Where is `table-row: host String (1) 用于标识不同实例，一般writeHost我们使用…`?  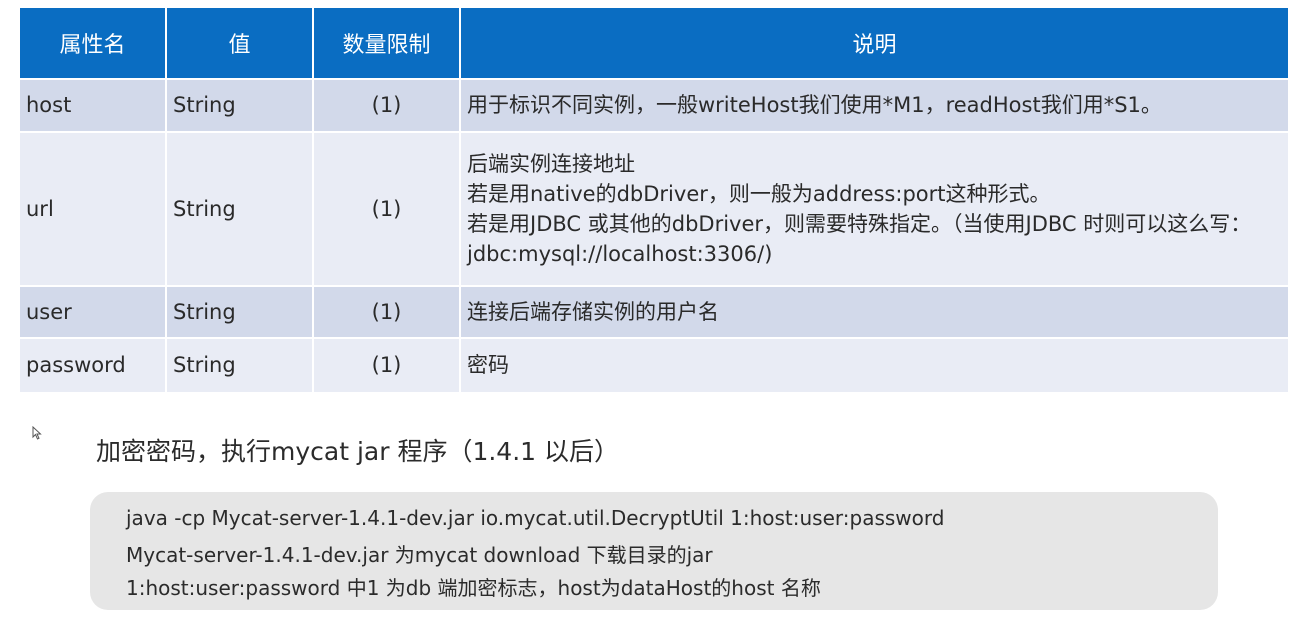 table-row: host String (1) 用于标识不同实例，一般writeHost我们使用… is located at coordinates (654, 105).